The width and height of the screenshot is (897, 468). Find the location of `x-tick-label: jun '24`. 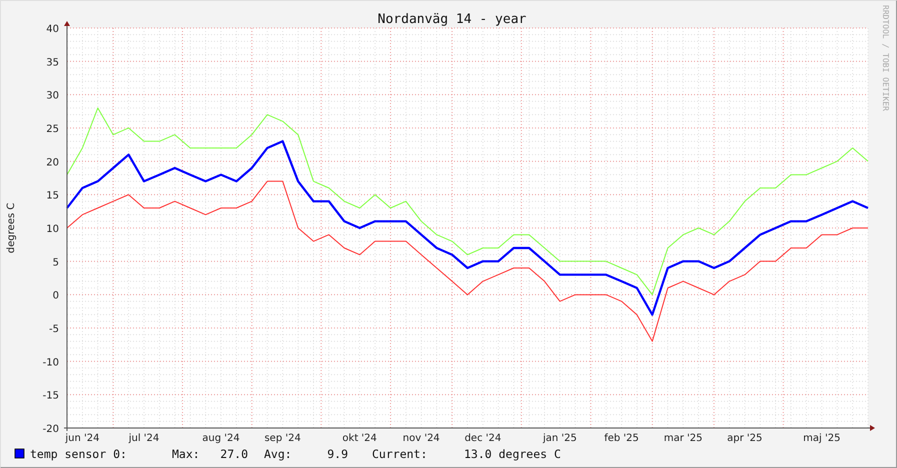

x-tick-label: jun '24 is located at coordinates (82, 438).